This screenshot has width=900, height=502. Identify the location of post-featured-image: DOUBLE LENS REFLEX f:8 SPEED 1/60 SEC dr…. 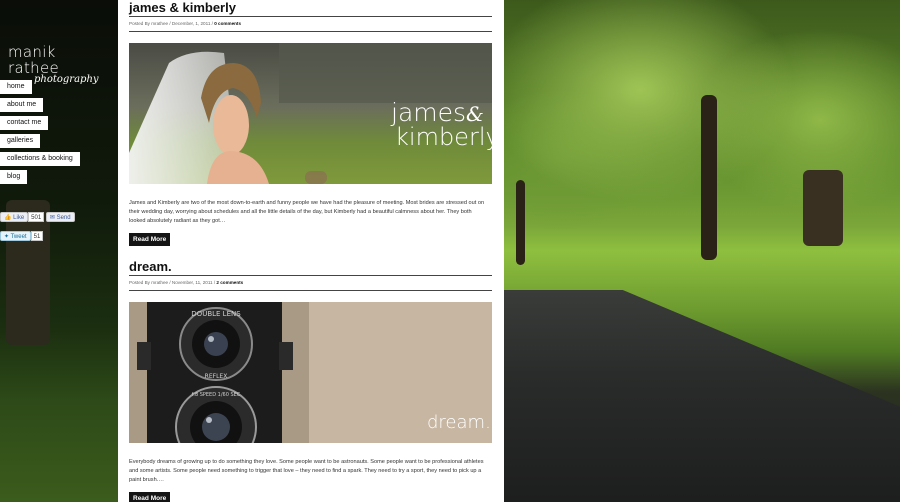
(310, 372).